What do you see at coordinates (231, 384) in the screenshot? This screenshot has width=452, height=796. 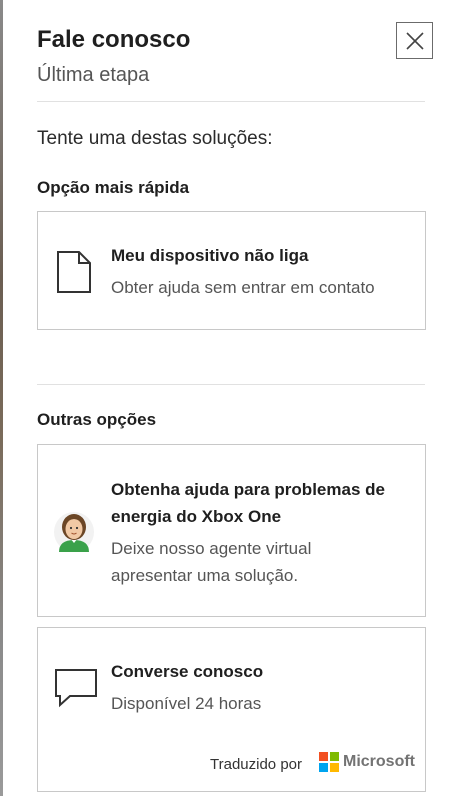 I see `section-divider` at bounding box center [231, 384].